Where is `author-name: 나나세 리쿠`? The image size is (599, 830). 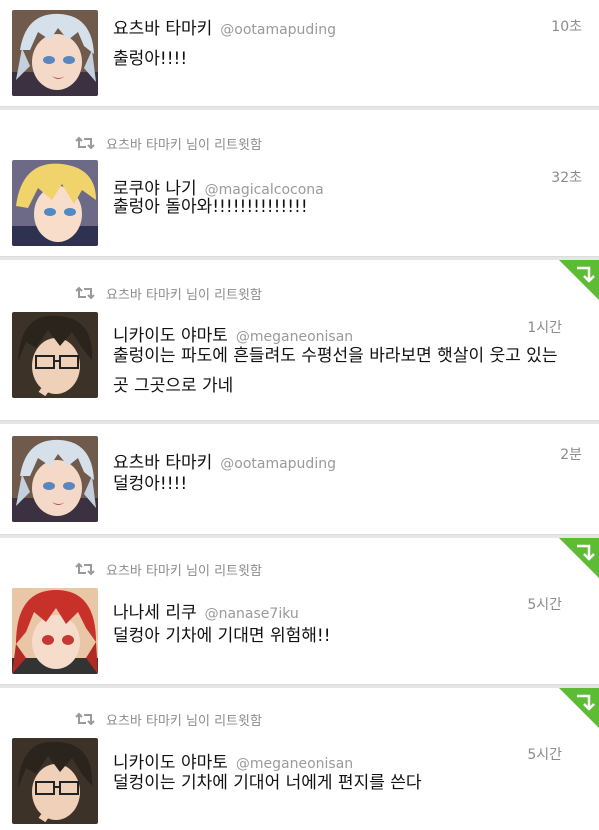 author-name: 나나세 리쿠 is located at coordinates (155, 610).